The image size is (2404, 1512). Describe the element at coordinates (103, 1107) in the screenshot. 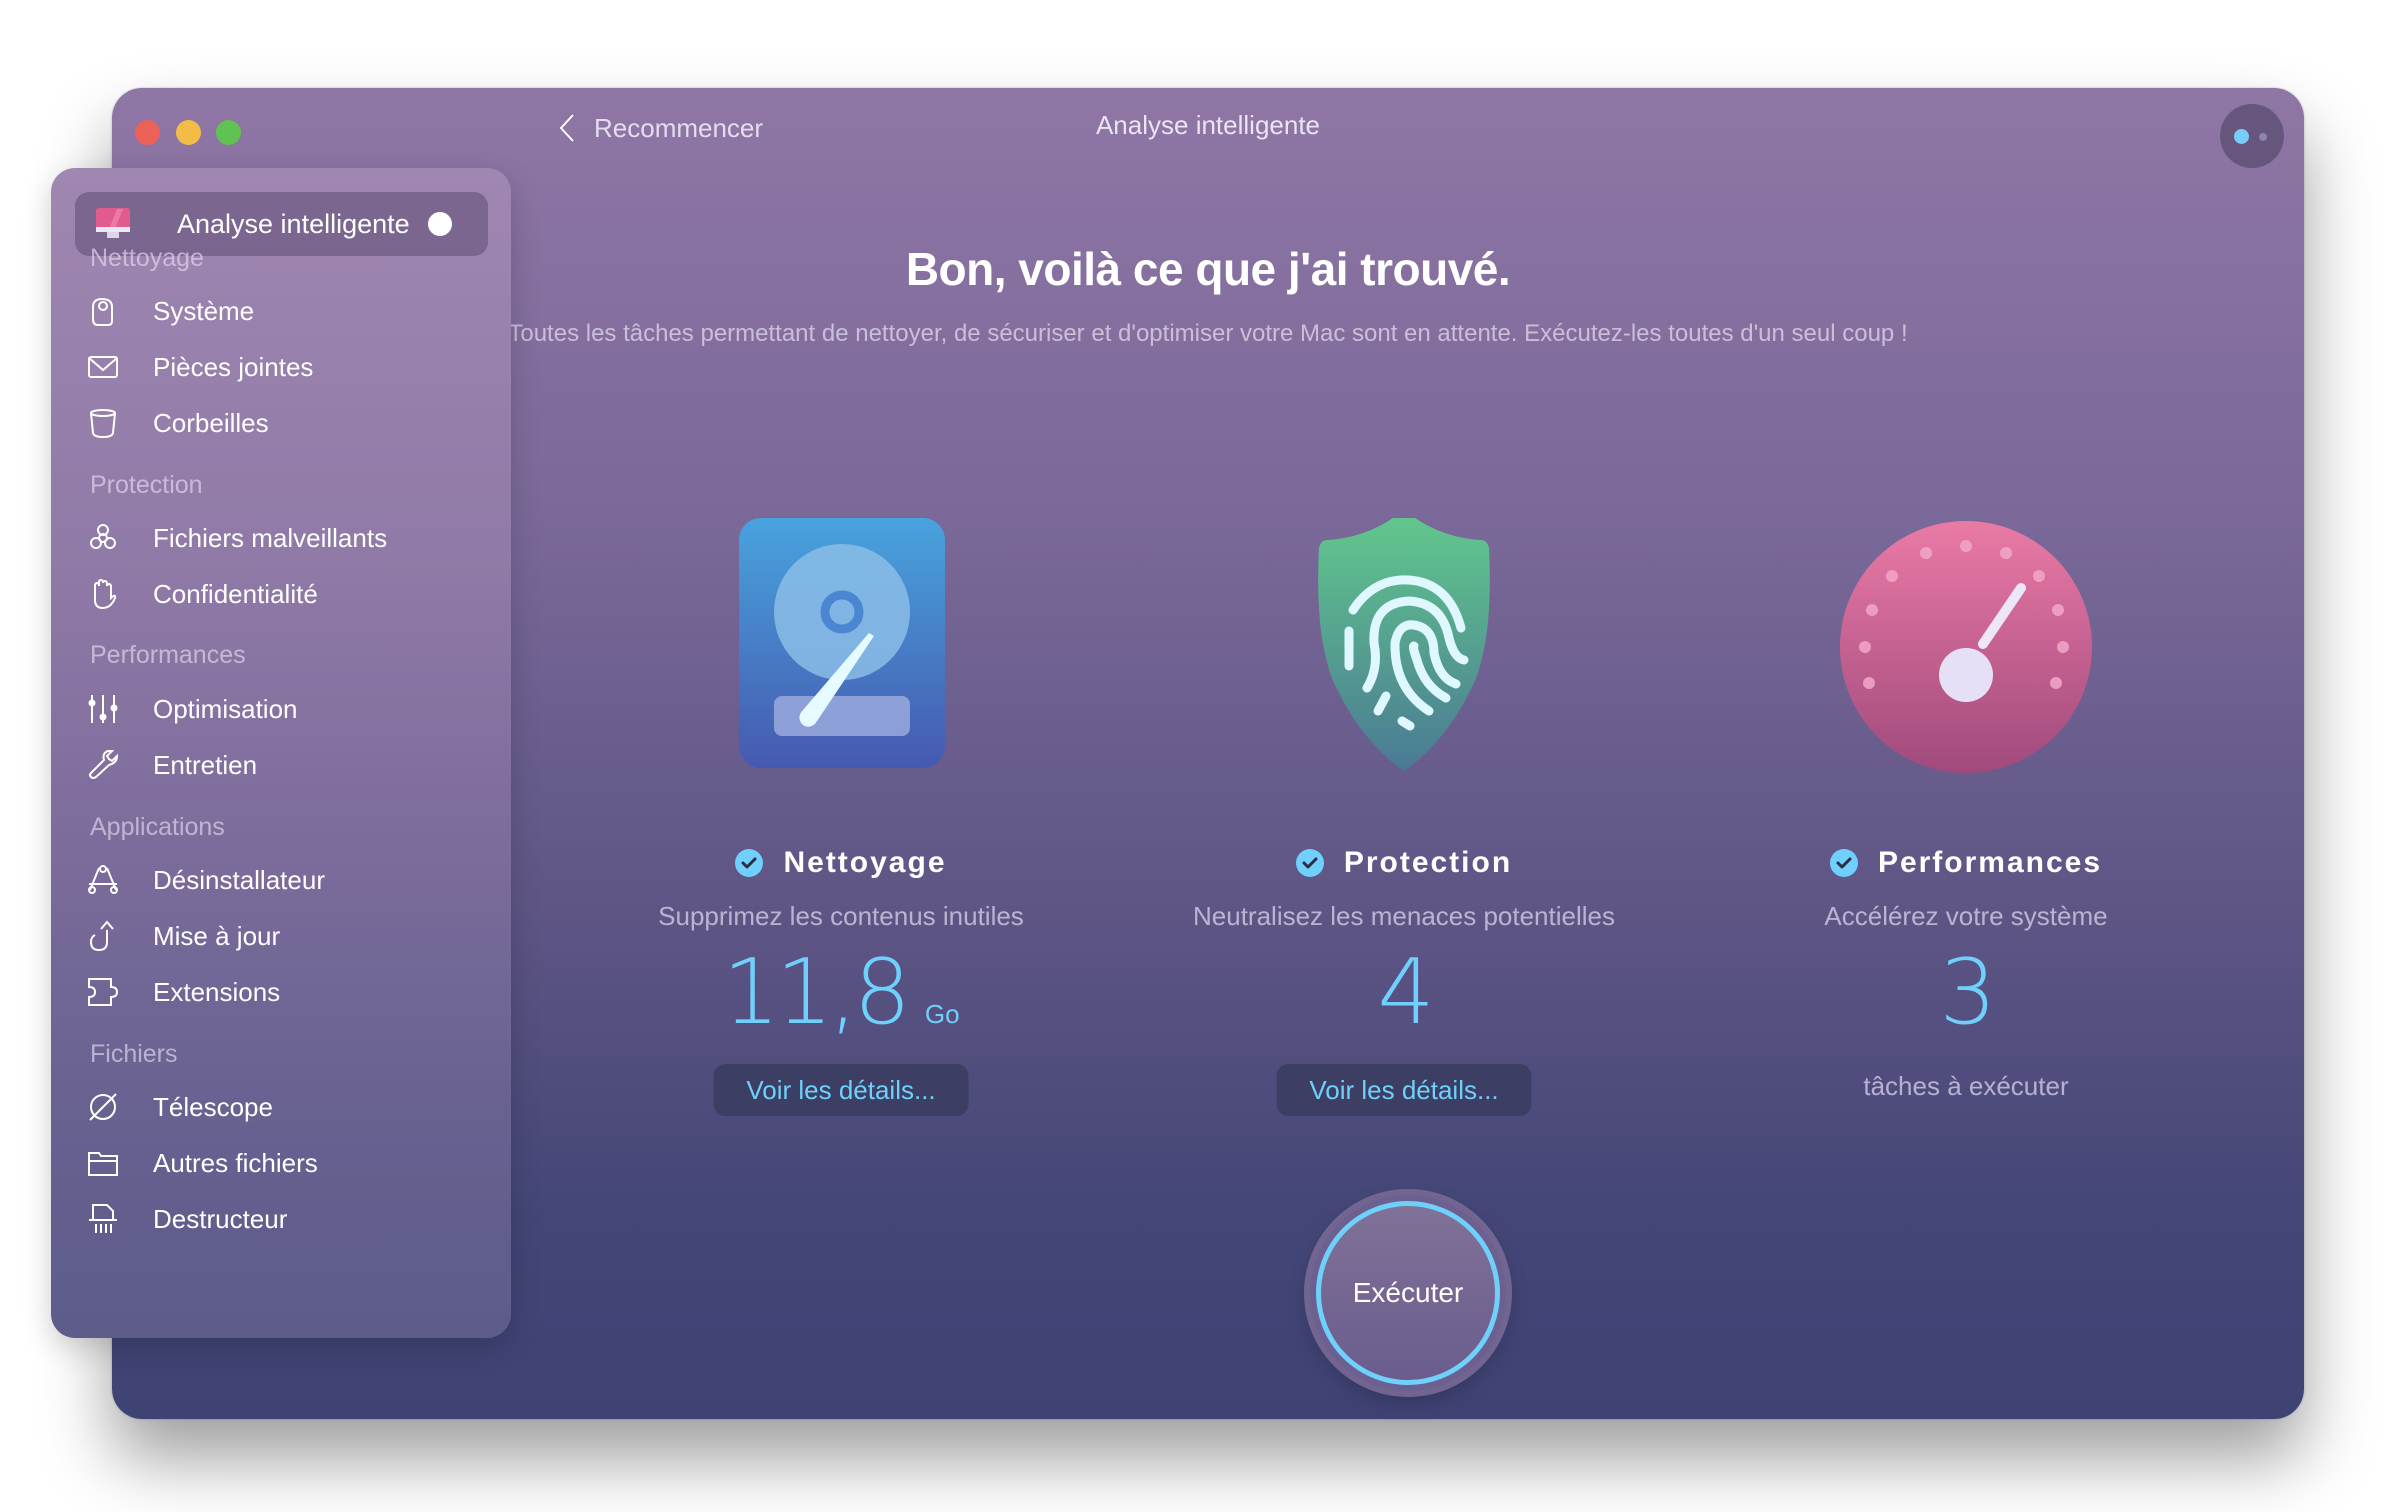

I see `planet-icon` at that location.